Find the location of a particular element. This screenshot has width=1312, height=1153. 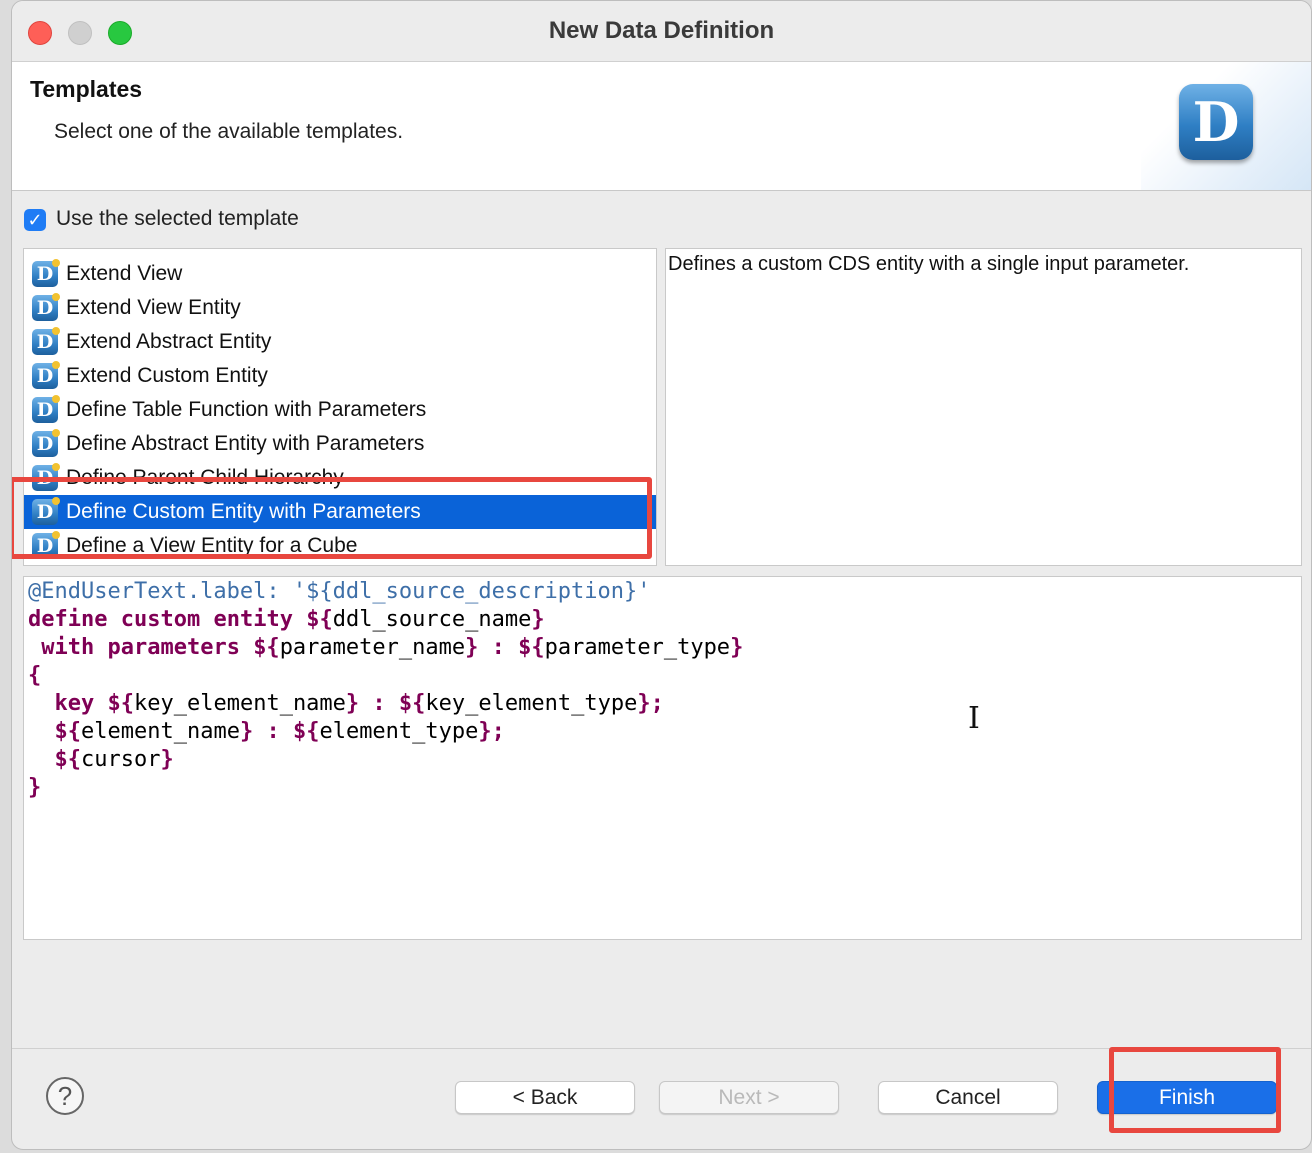

template-list-item: D Extend Custom Entity is located at coordinates (340, 376).